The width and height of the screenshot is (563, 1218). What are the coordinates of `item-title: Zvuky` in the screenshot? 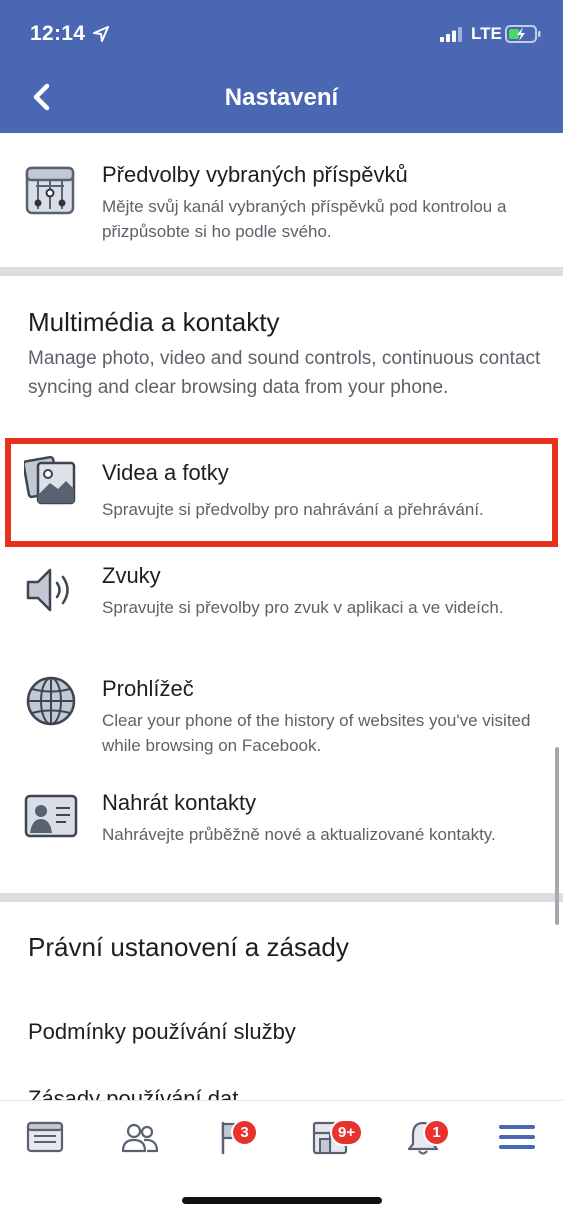 It's located at (131, 575).